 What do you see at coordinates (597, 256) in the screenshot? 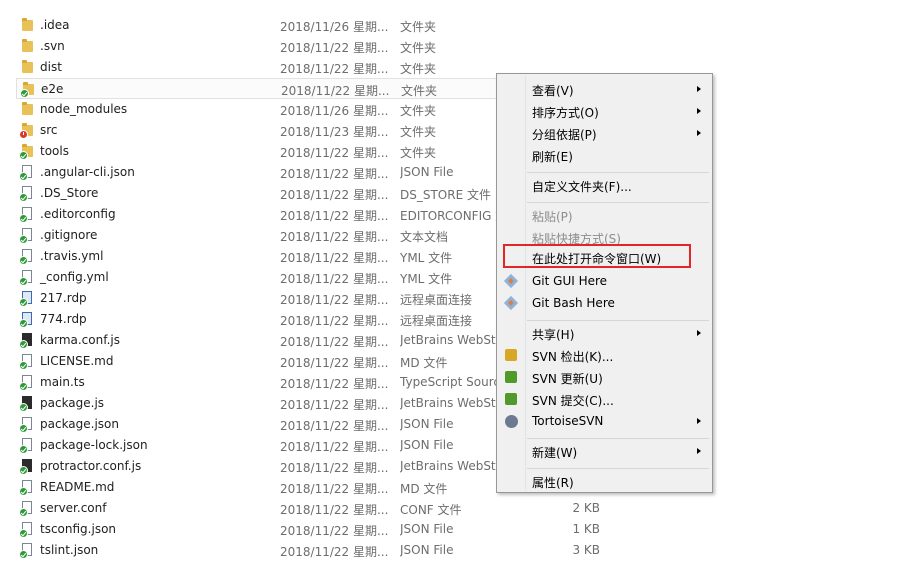
I see `annotation-highlight-box` at bounding box center [597, 256].